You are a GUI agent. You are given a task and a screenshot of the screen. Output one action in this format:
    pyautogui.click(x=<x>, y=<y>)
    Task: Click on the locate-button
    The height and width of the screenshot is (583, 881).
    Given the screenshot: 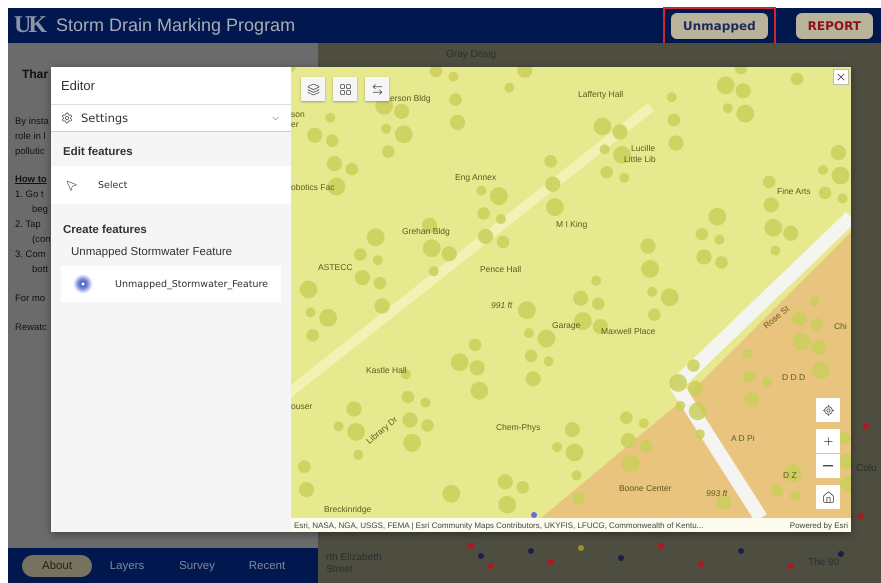 What is the action you would take?
    pyautogui.click(x=828, y=410)
    